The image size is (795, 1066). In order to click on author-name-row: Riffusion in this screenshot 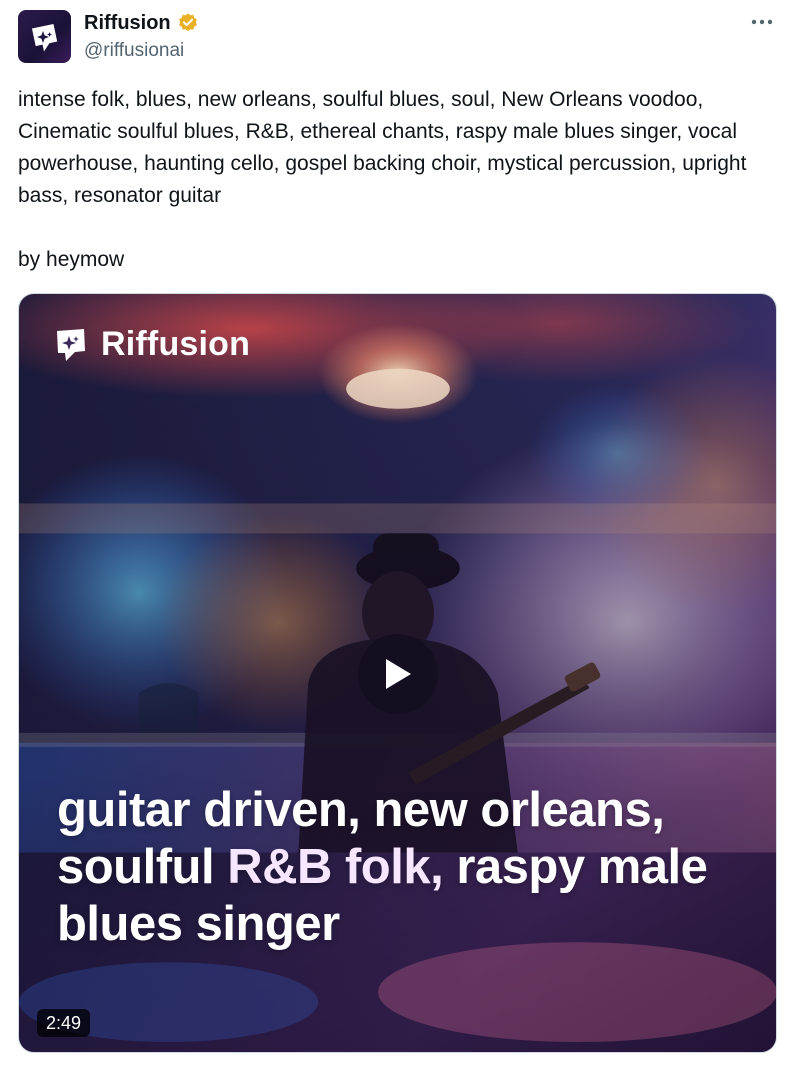, I will do `click(141, 23)`.